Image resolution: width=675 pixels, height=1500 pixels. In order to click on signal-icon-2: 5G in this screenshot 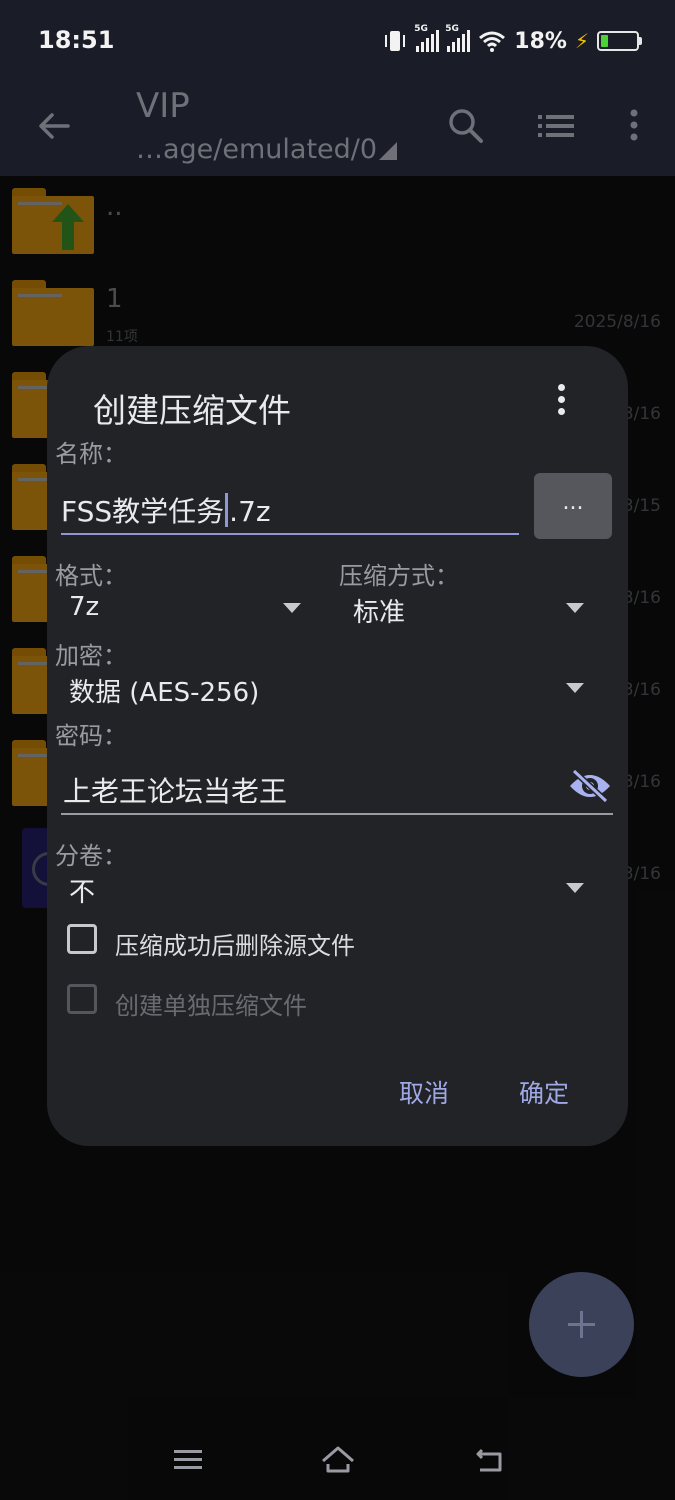, I will do `click(458, 38)`.